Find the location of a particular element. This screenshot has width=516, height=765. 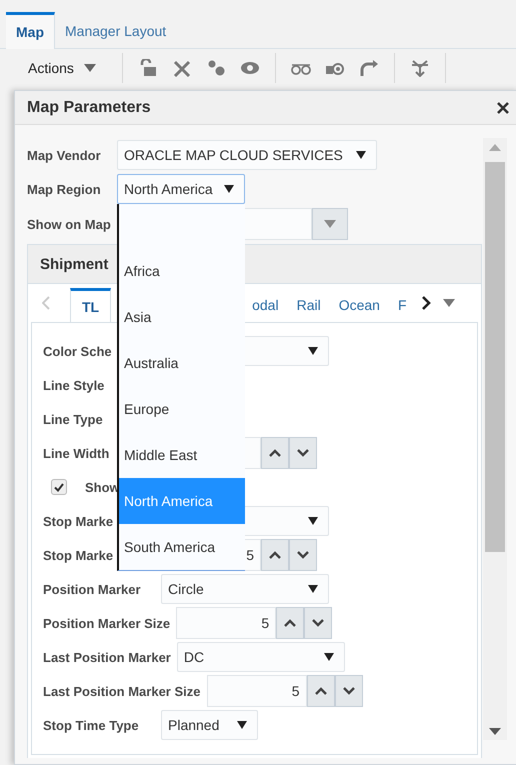

field-label: Show on Map is located at coordinates (69, 224).